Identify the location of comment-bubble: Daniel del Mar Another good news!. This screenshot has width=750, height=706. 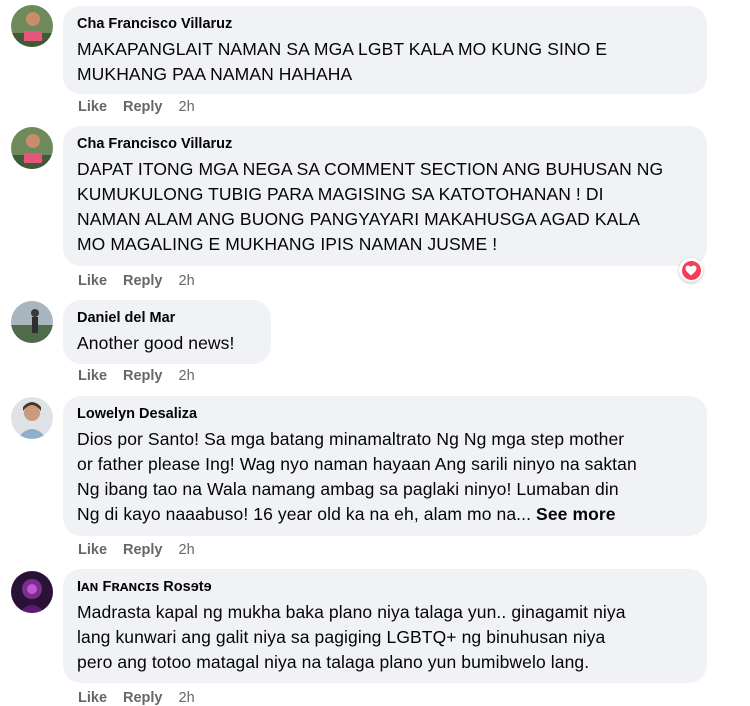
(167, 332).